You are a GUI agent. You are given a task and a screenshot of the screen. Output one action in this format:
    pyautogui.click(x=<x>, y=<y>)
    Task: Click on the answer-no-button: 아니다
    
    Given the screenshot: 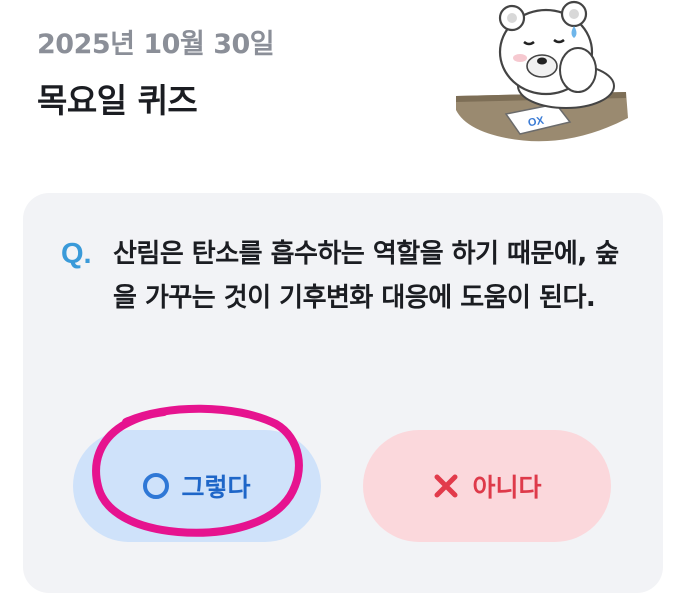 What is the action you would take?
    pyautogui.click(x=487, y=486)
    